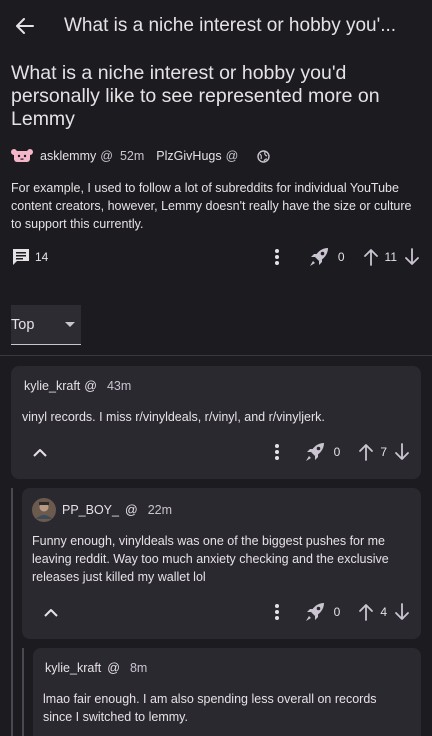 The width and height of the screenshot is (432, 736). What do you see at coordinates (341, 257) in the screenshot?
I see `boost-count: 0` at bounding box center [341, 257].